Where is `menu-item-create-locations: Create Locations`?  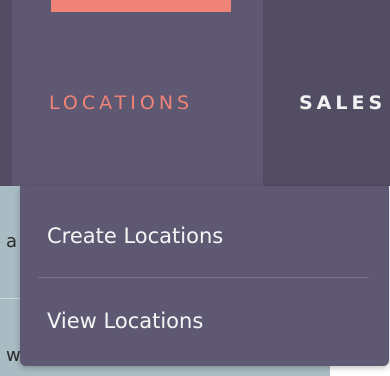
menu-item-create-locations: Create Locations is located at coordinates (135, 236).